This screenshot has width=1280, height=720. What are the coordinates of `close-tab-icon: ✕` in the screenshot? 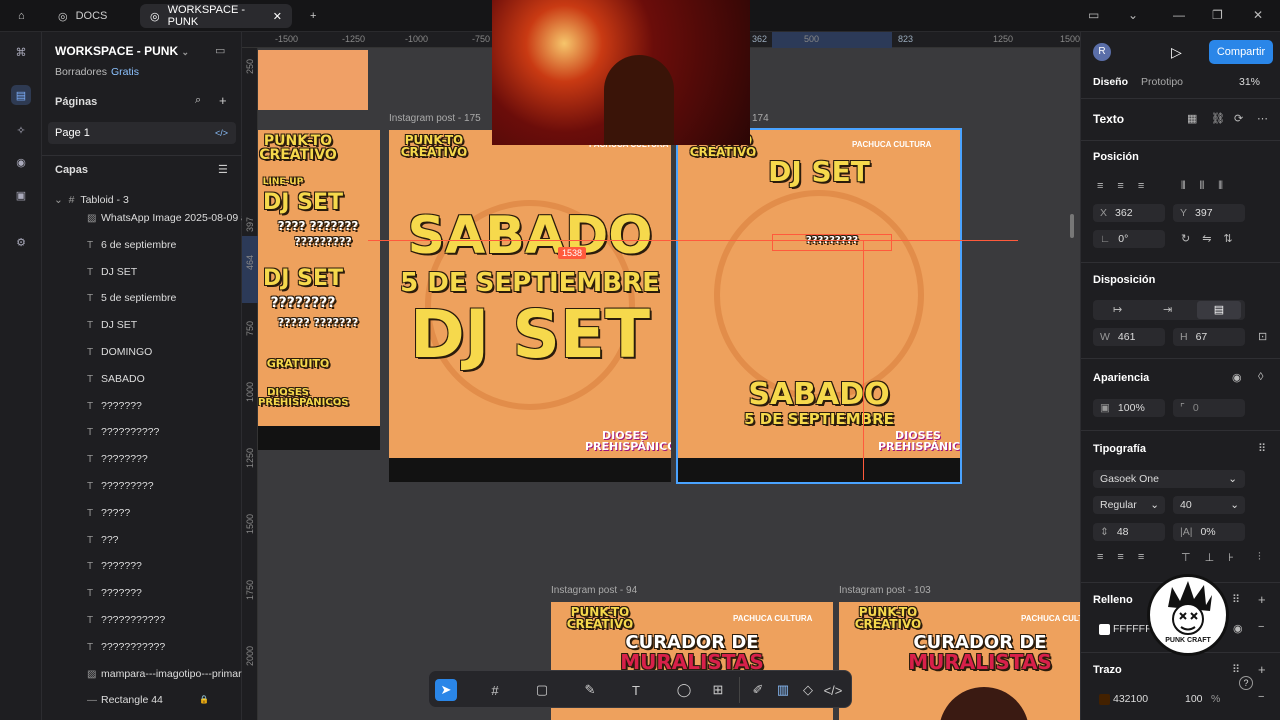 It's located at (277, 16).